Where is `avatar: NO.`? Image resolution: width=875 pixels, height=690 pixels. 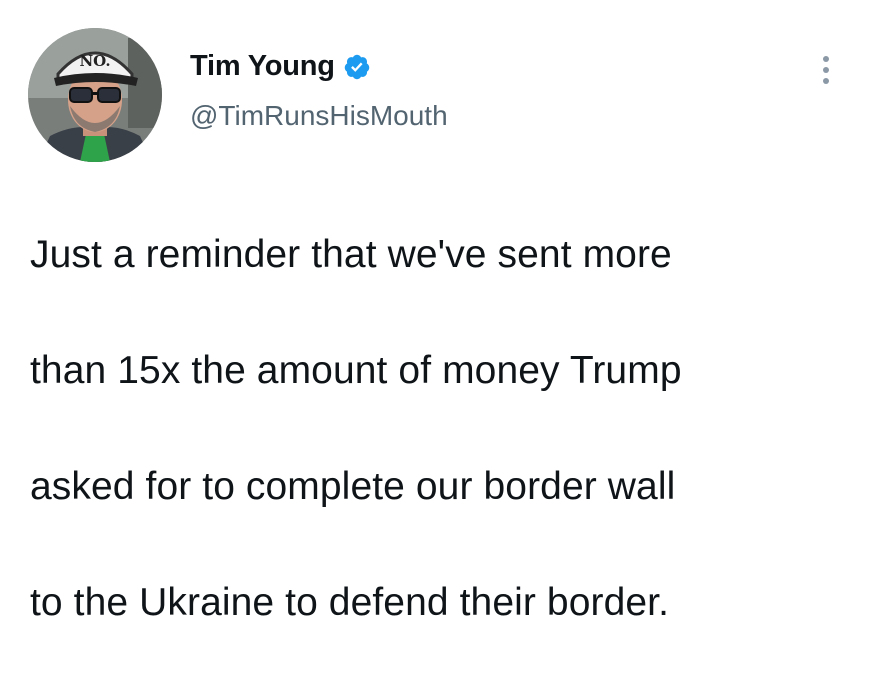 avatar: NO. is located at coordinates (95, 95).